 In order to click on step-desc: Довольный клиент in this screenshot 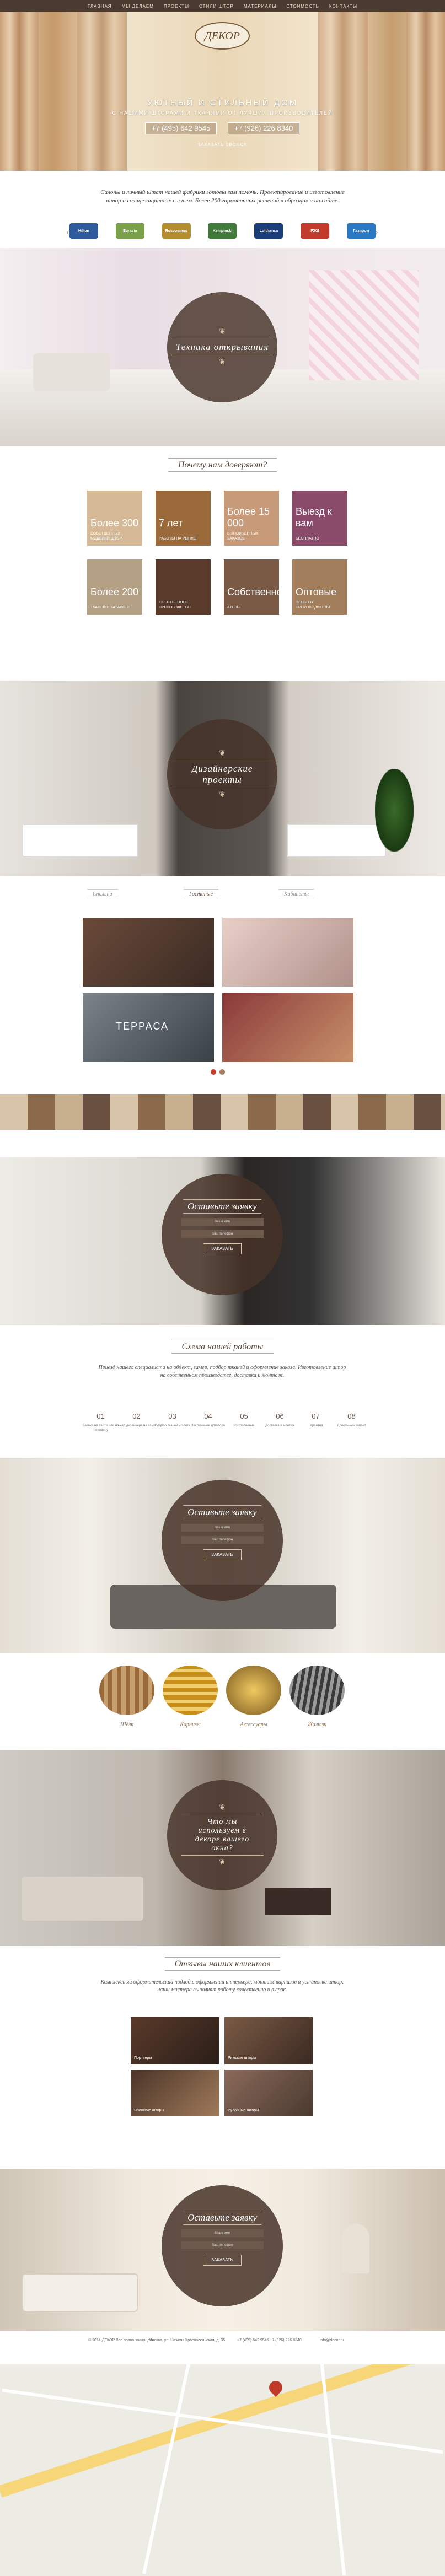, I will do `click(351, 1426)`.